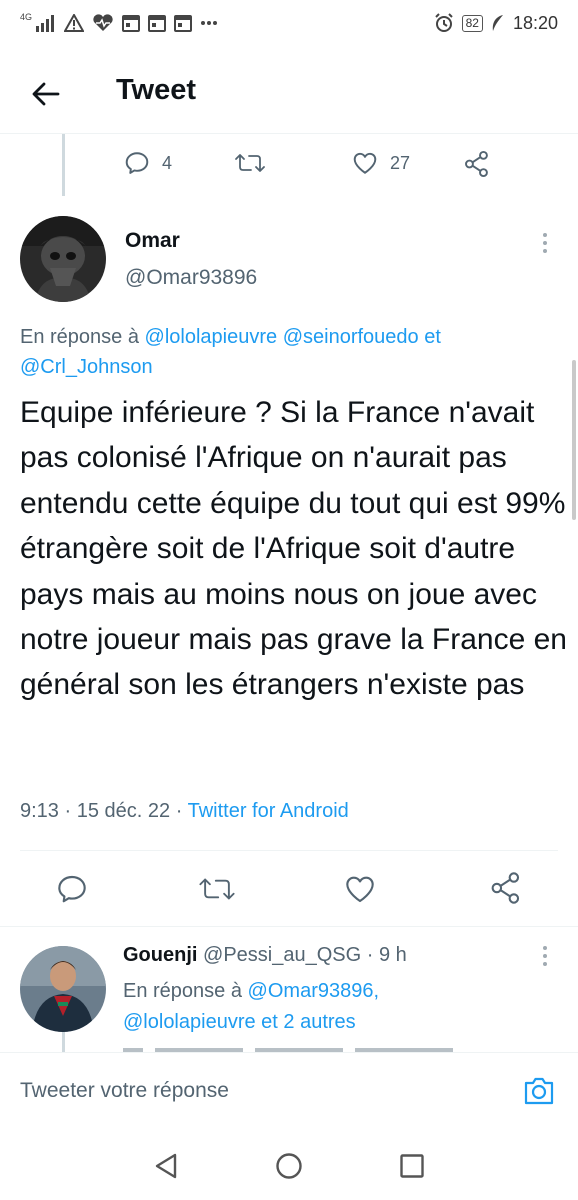  I want to click on header-divider, so click(289, 133).